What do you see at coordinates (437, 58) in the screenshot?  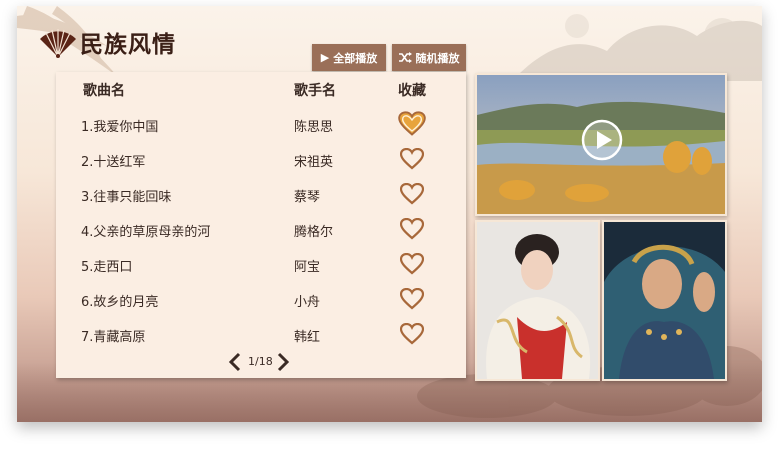 I see `shuffle-label: 随机播放` at bounding box center [437, 58].